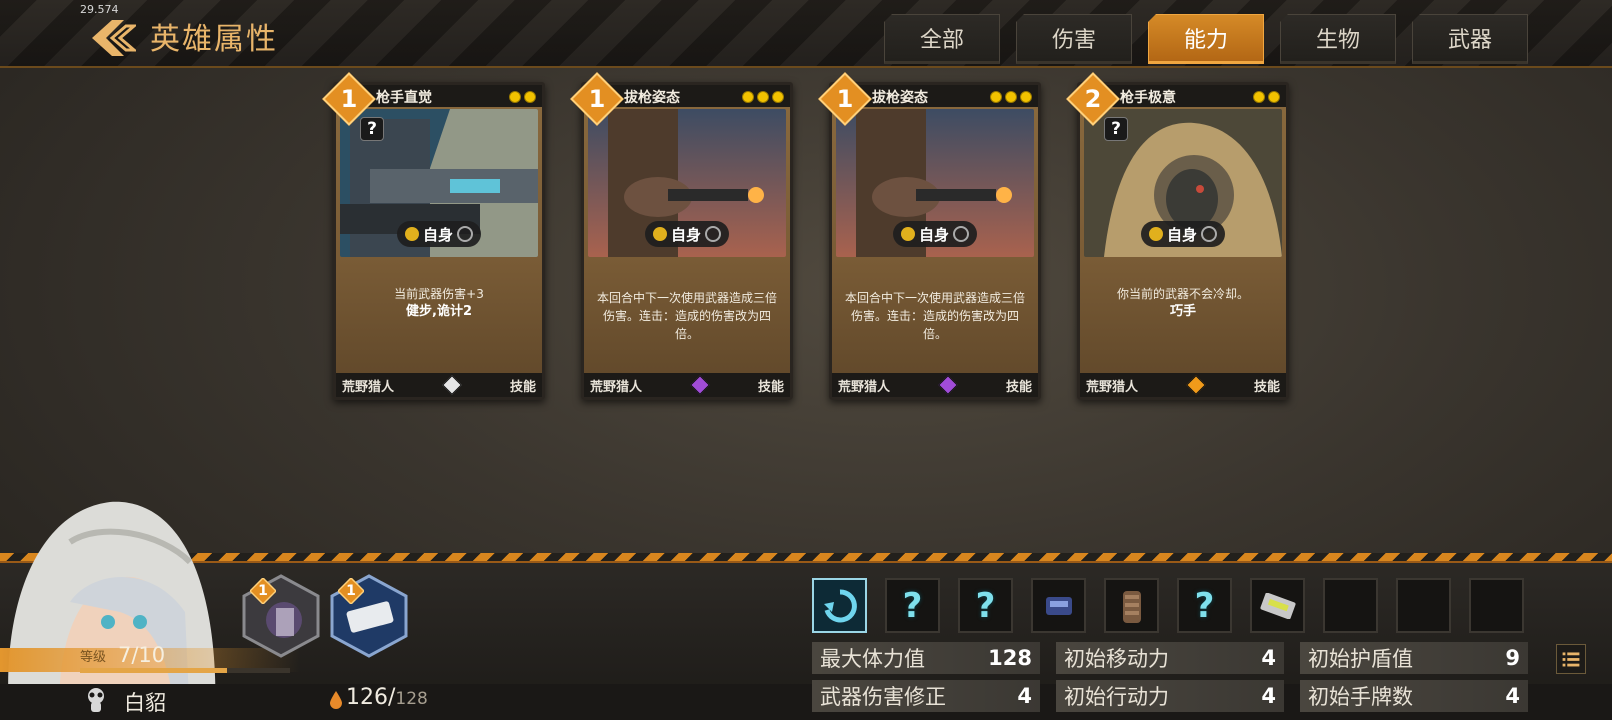 The height and width of the screenshot is (720, 1612). What do you see at coordinates (367, 697) in the screenshot?
I see `hp-current: 126` at bounding box center [367, 697].